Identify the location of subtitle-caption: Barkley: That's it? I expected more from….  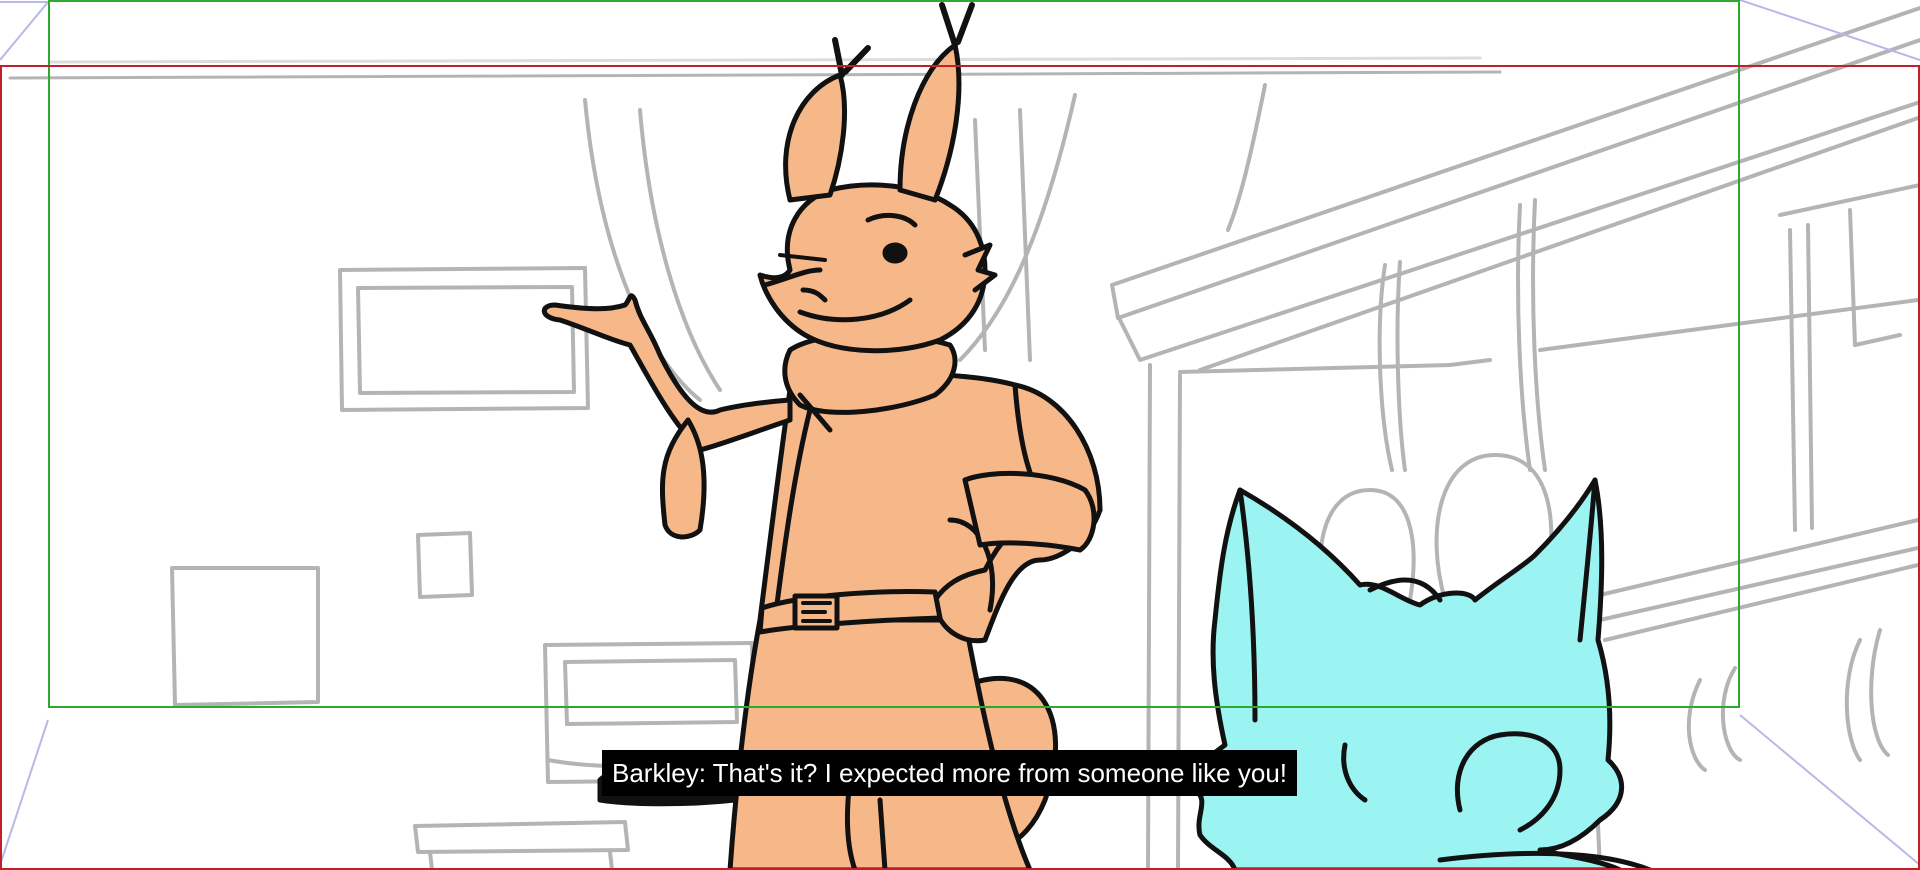
(950, 773).